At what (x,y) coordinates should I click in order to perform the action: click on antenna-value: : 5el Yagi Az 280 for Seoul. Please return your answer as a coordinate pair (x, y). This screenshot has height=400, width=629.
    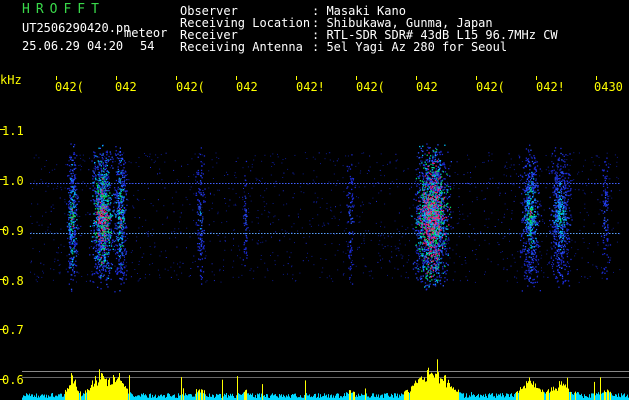
    Looking at the image, I should click on (410, 47).